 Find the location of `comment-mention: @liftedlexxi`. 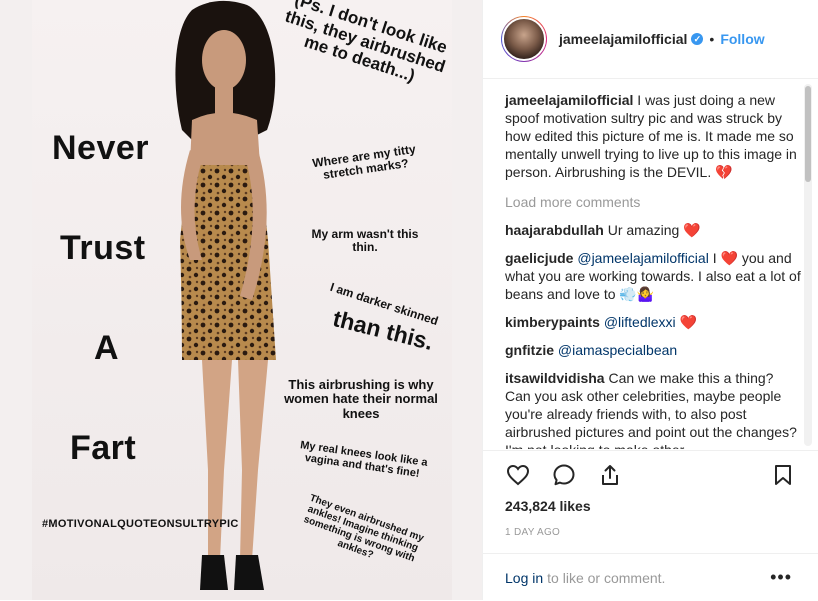

comment-mention: @liftedlexxi is located at coordinates (640, 322).